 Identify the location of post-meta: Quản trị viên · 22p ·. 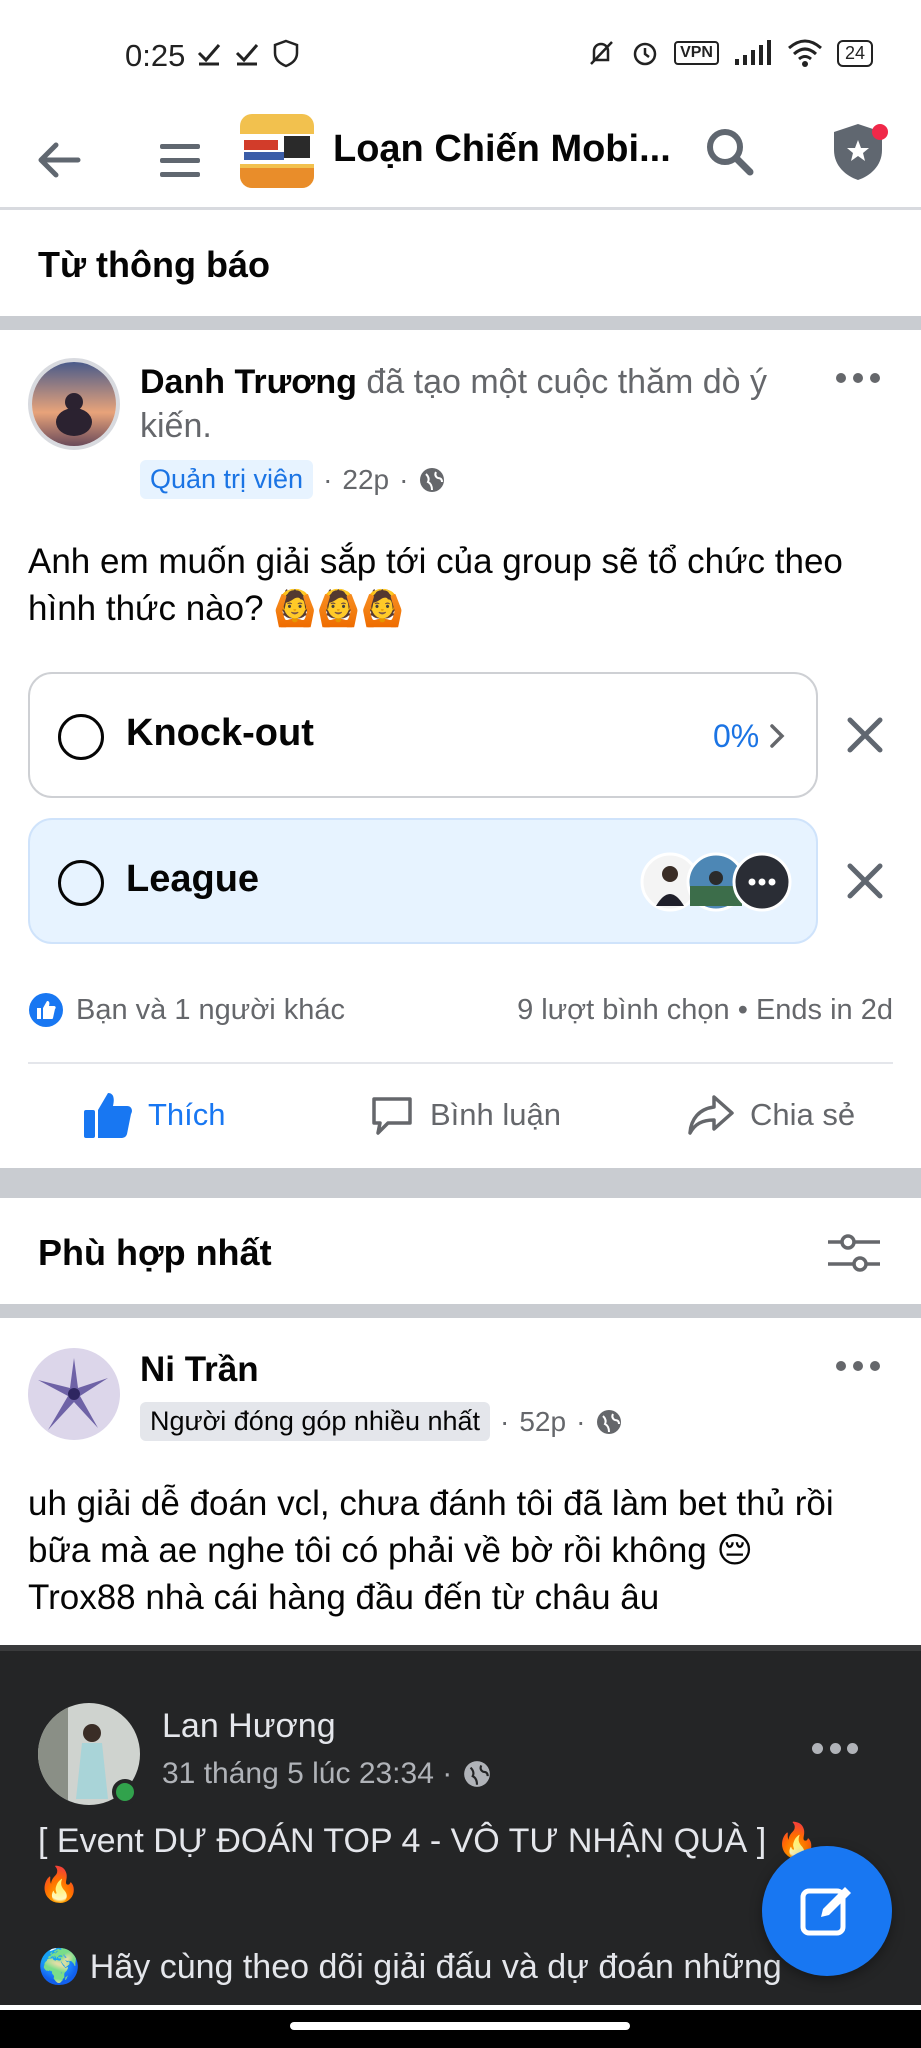
(293, 479).